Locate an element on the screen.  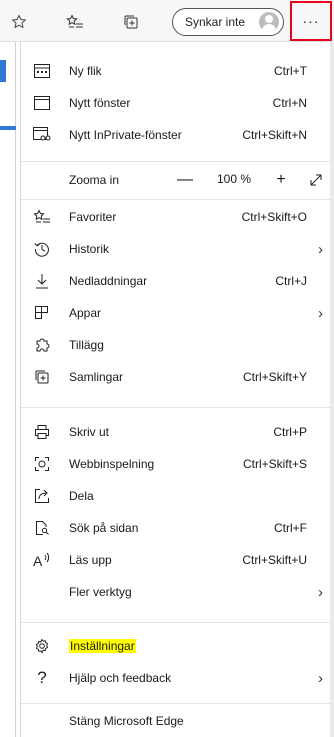
menu-item-help-and-feedback: ? Hjälp och feedback › is located at coordinates (176, 678).